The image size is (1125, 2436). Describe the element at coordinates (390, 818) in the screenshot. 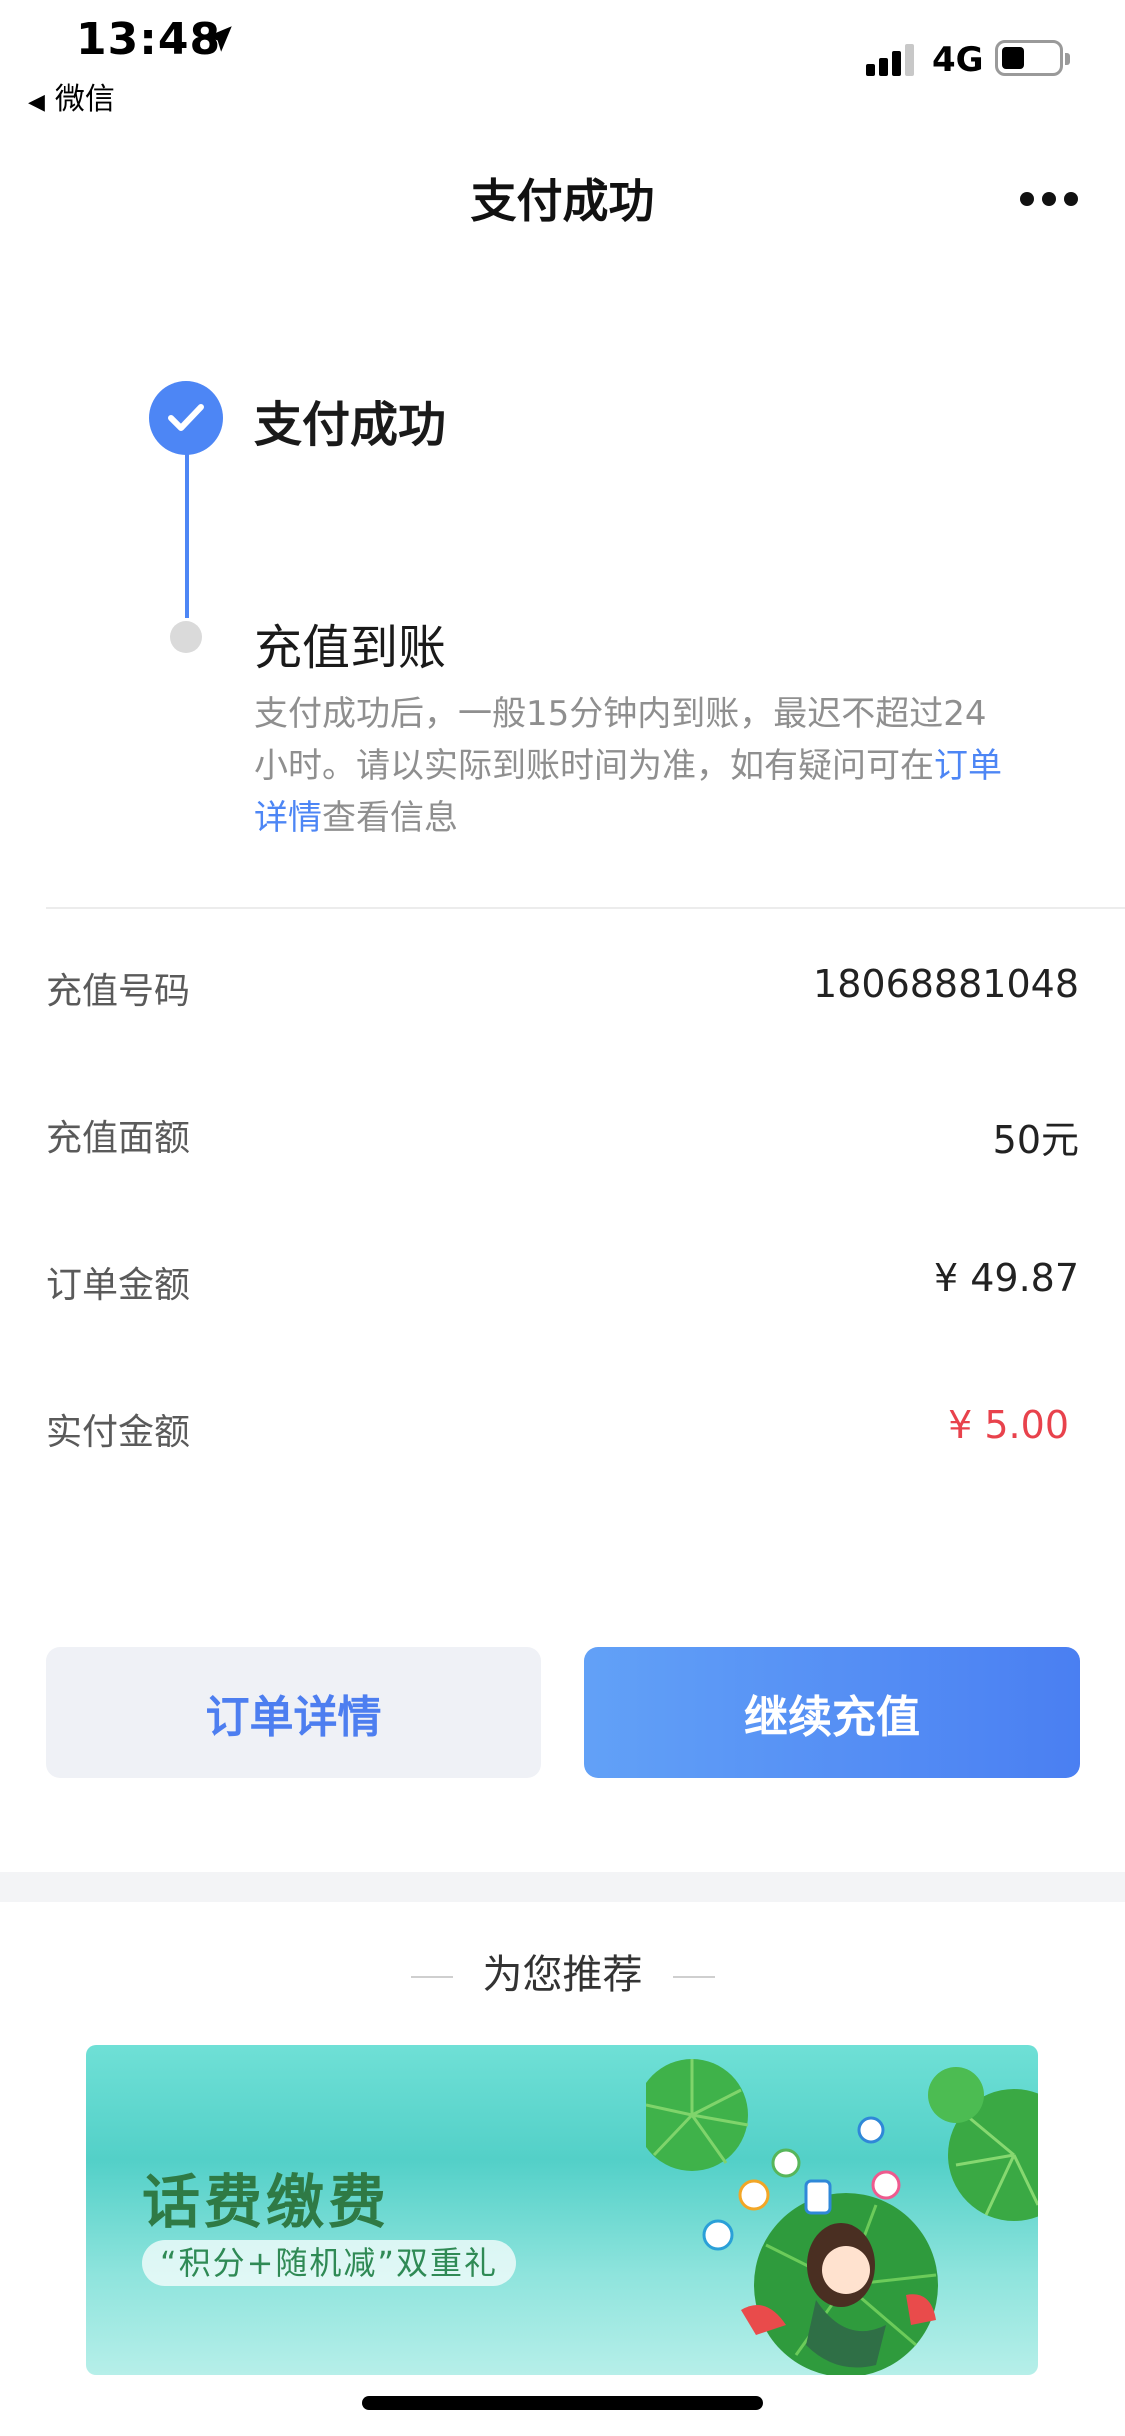

I see `description-text-end: 查看信息` at that location.